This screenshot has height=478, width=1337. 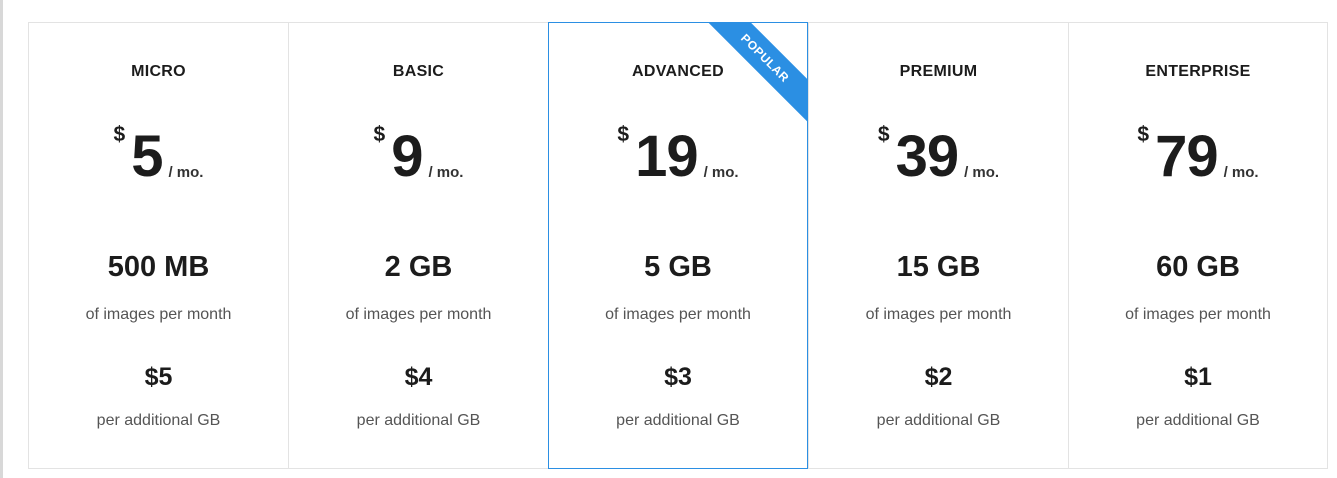 What do you see at coordinates (1, 239) in the screenshot?
I see `left-divider` at bounding box center [1, 239].